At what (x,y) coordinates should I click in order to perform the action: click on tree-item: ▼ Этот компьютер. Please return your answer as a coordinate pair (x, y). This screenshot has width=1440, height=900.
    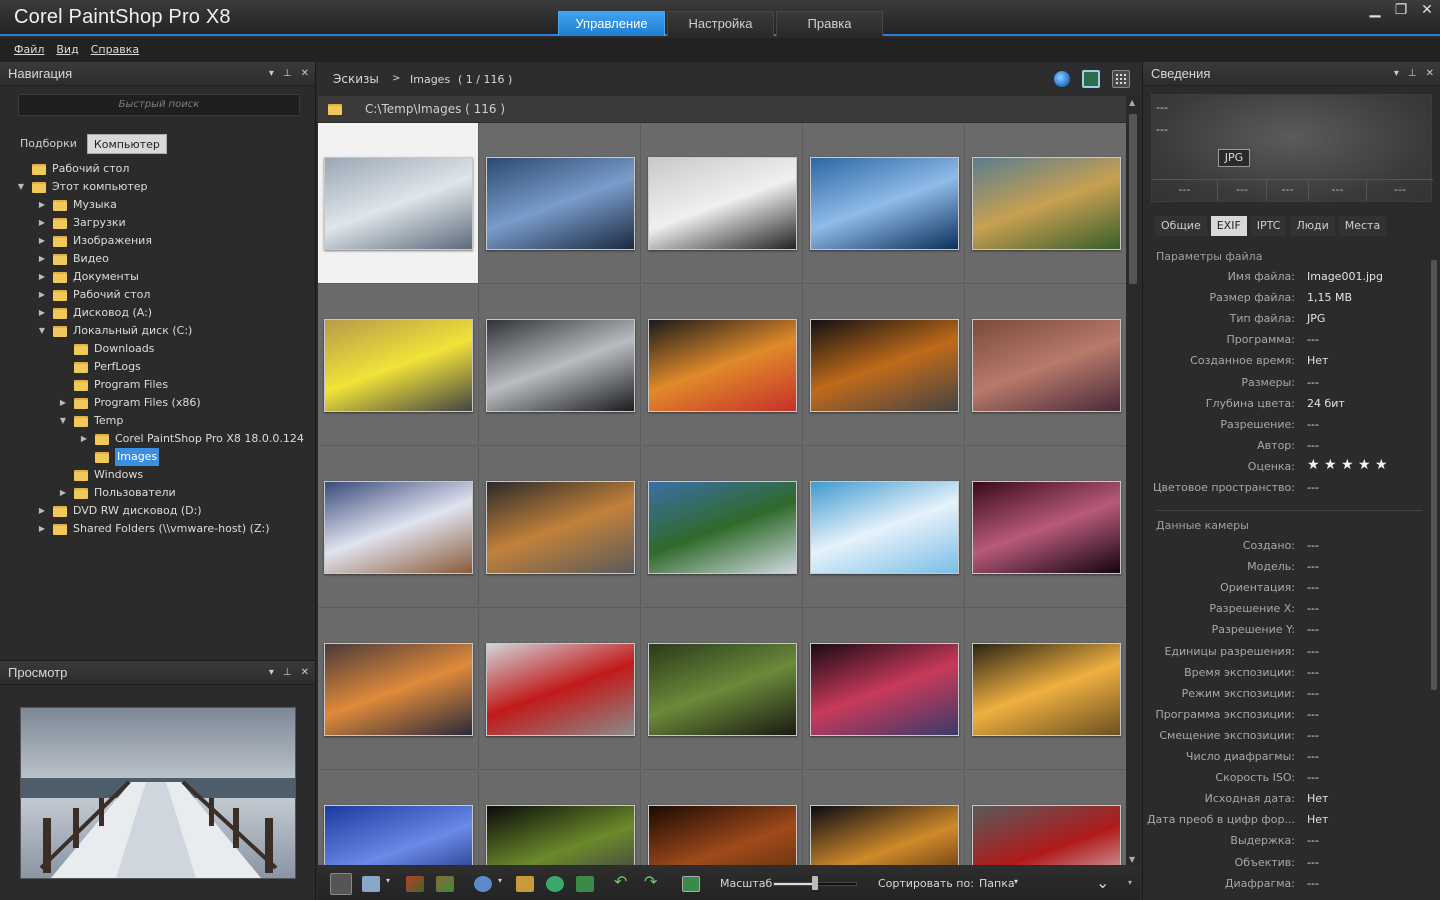
    Looking at the image, I should click on (82, 187).